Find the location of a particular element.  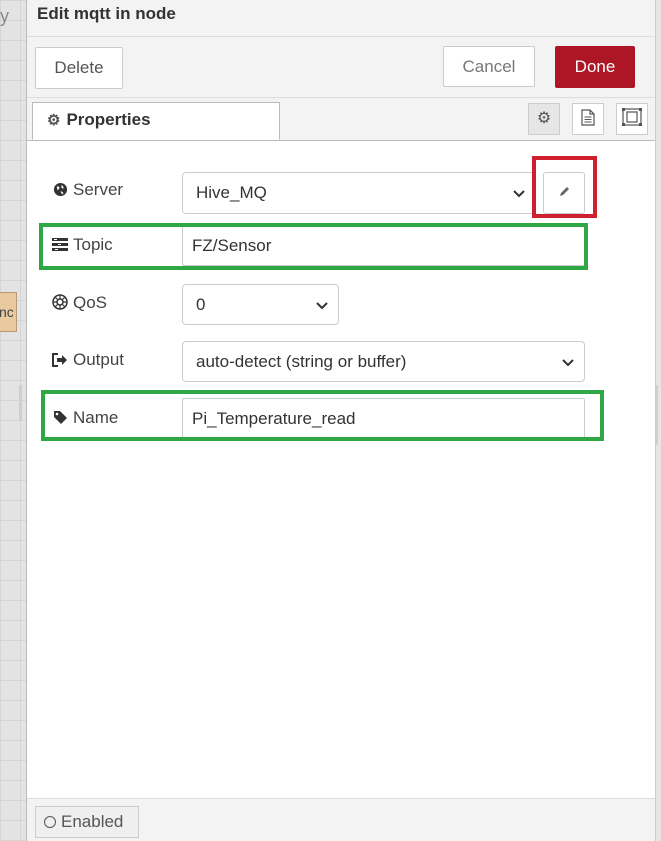

canvas-resize-handle is located at coordinates (20, 403).